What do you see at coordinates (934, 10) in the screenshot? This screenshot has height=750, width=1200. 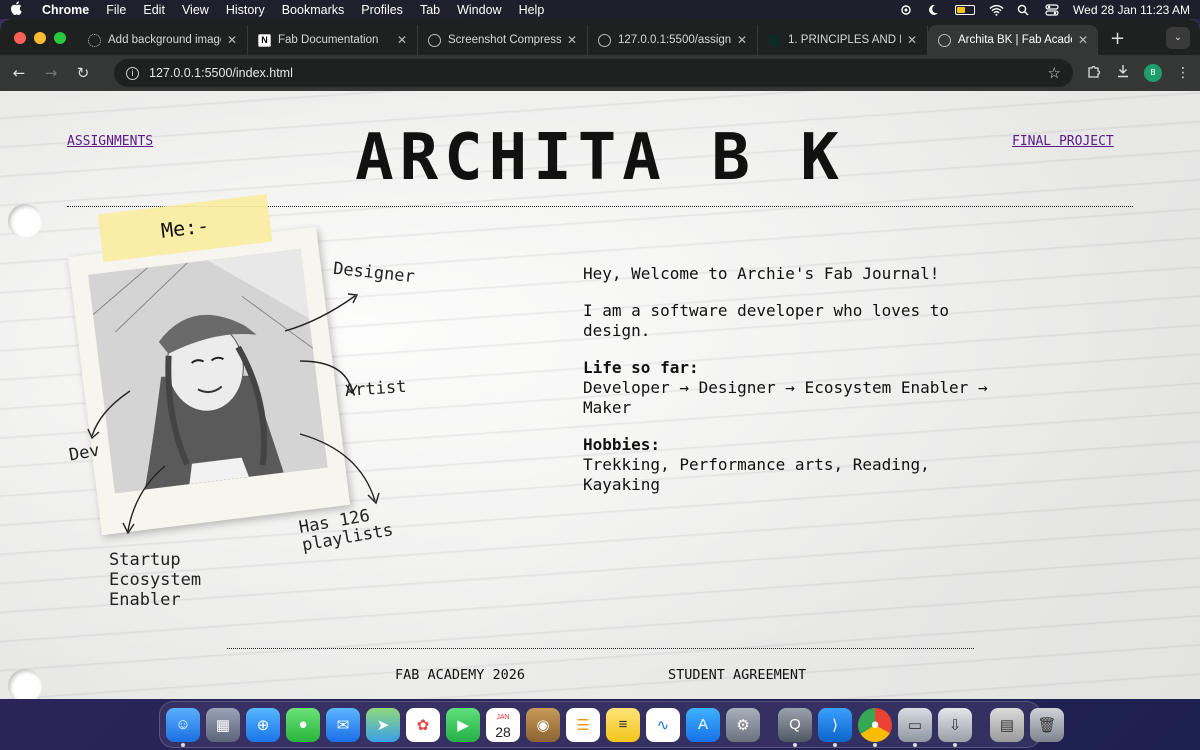 I see `moon-icon` at bounding box center [934, 10].